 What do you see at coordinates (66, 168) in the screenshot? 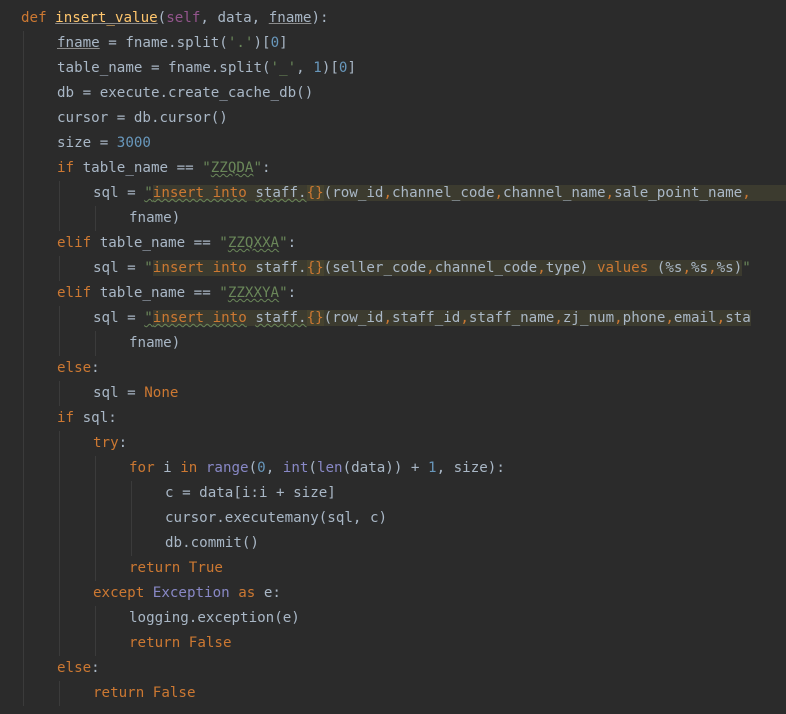
I see `keyword-token: if` at bounding box center [66, 168].